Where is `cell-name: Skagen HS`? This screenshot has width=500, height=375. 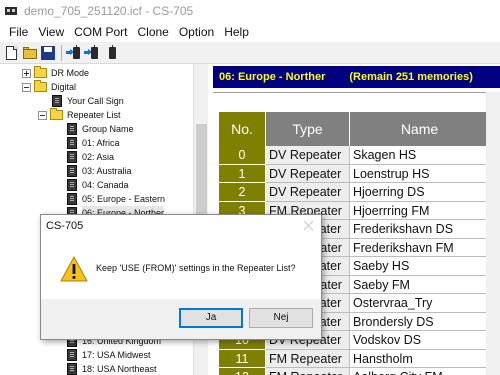 cell-name: Skagen HS is located at coordinates (420, 155).